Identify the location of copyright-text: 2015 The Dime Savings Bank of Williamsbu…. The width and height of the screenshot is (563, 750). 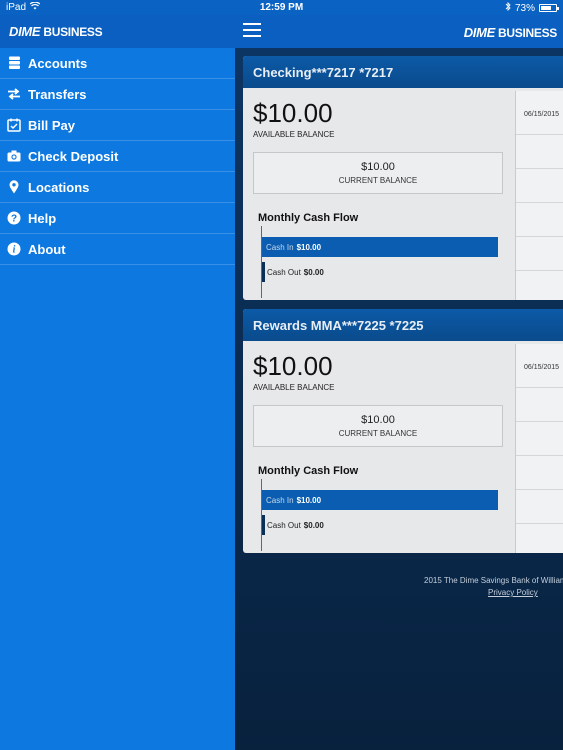
(493, 580).